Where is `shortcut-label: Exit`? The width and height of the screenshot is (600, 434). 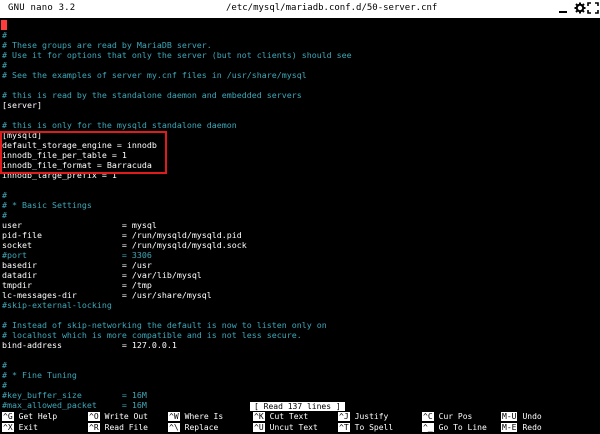 shortcut-label: Exit is located at coordinates (28, 427).